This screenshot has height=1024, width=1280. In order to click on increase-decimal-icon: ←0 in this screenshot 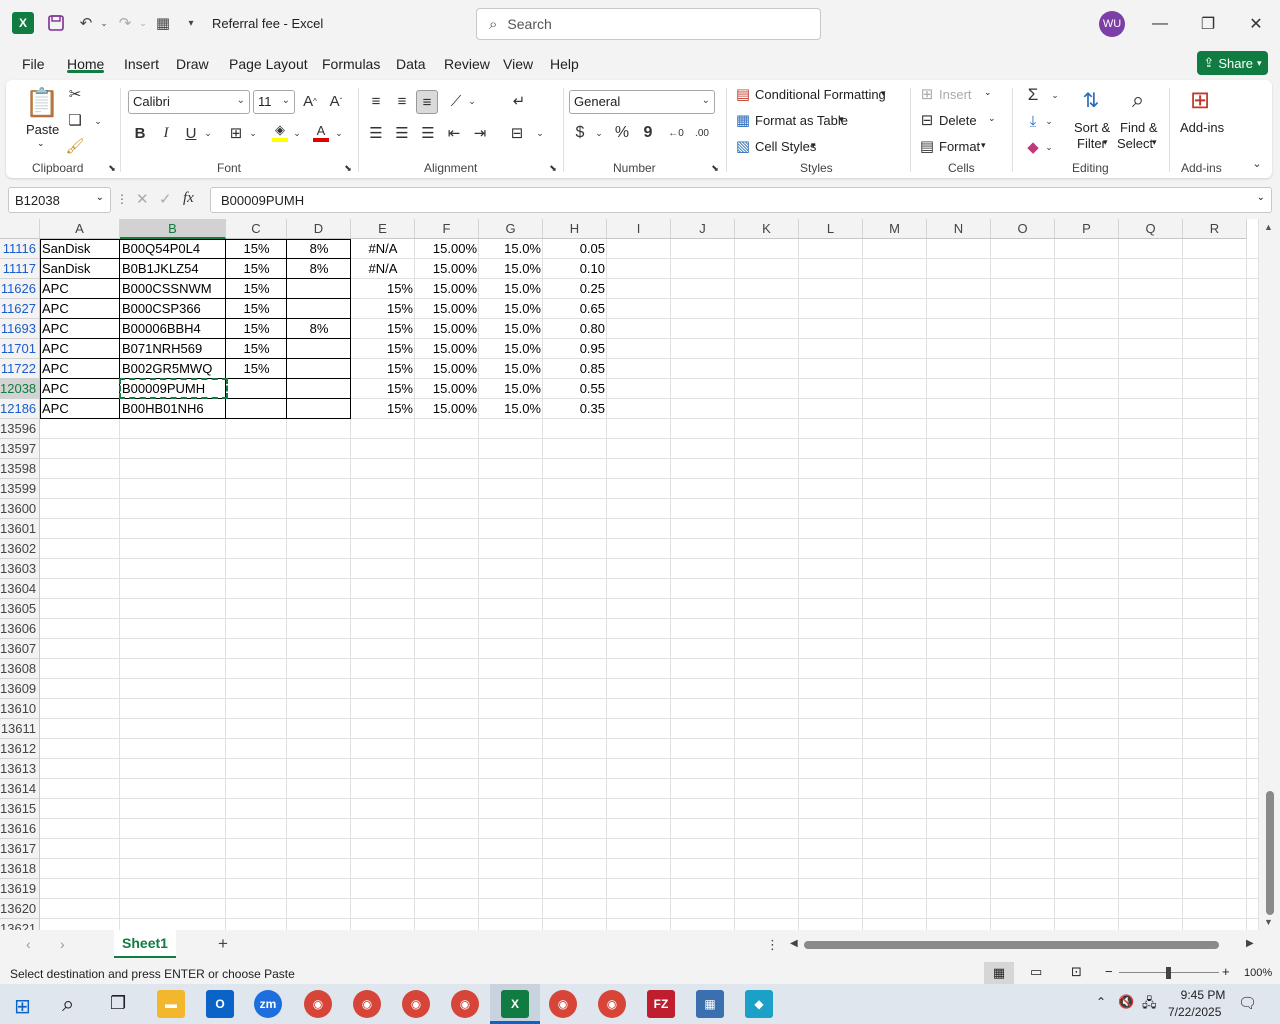, I will do `click(676, 133)`.